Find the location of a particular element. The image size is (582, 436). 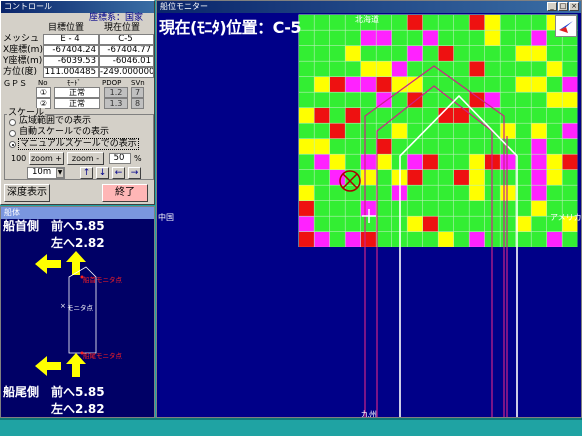

scale-option-auto: 自動スケールでの表示 is located at coordinates (64, 132).